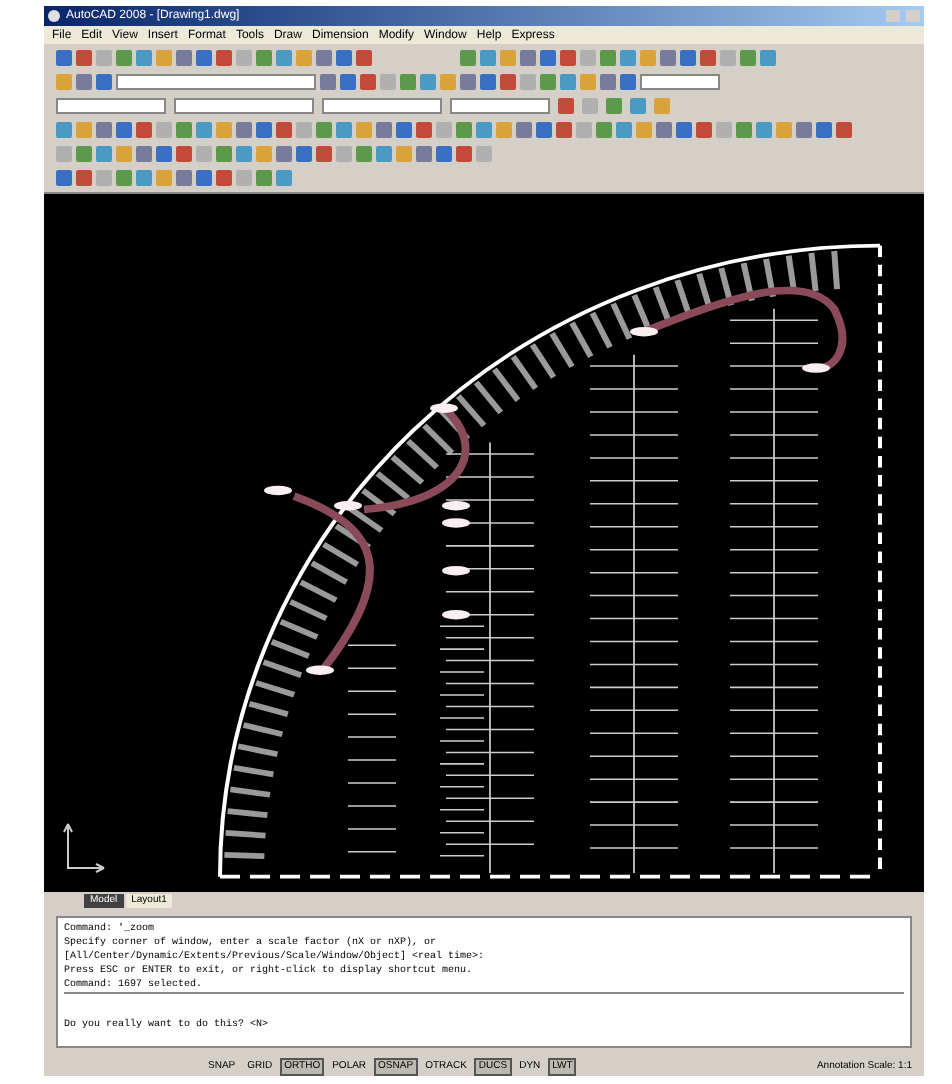 This screenshot has width=952, height=1084. Describe the element at coordinates (84, 848) in the screenshot. I see `ucs-icon` at that location.